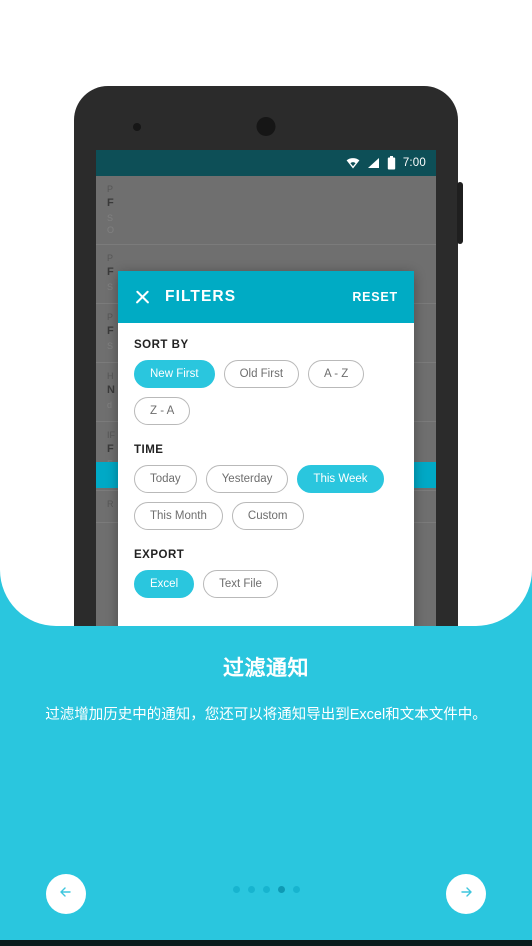 The image size is (532, 946). Describe the element at coordinates (161, 345) in the screenshot. I see `section-title: SORT BY` at that location.